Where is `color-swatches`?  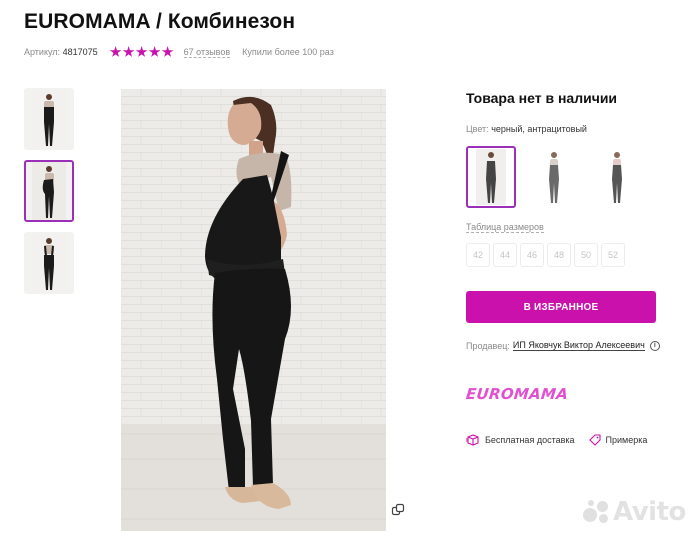
color-swatches is located at coordinates (561, 177).